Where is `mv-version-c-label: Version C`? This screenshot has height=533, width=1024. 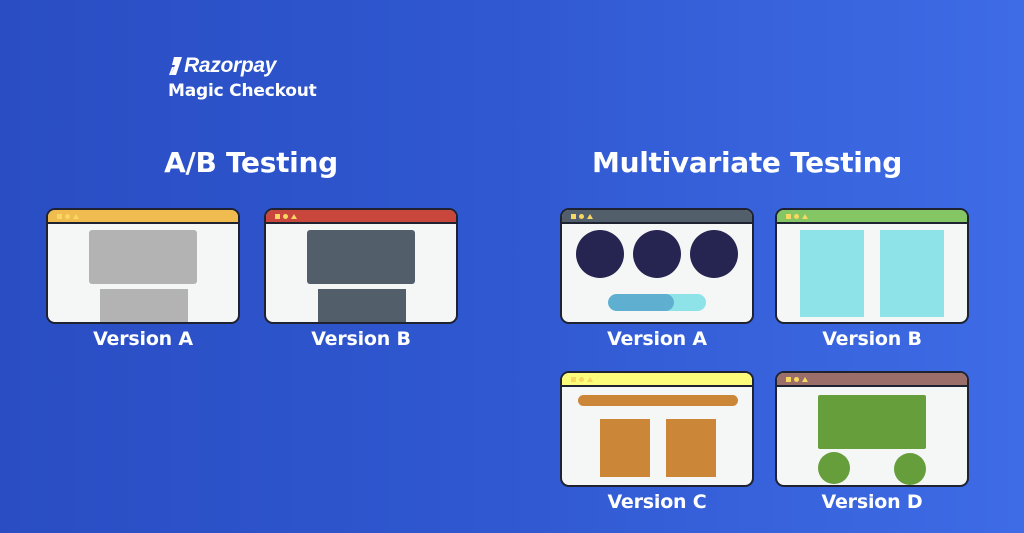
mv-version-c-label: Version C is located at coordinates (657, 502).